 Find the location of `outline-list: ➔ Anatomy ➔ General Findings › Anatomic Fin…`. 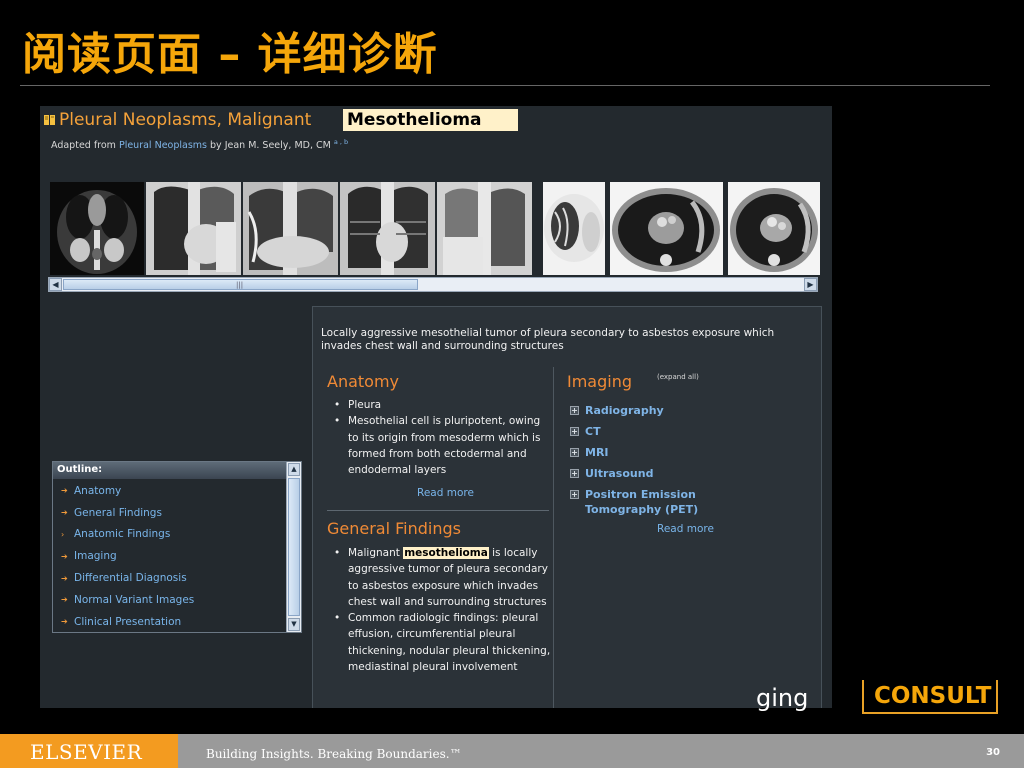

outline-list: ➔ Anatomy ➔ General Findings › Anatomic Fin… is located at coordinates (169, 556).